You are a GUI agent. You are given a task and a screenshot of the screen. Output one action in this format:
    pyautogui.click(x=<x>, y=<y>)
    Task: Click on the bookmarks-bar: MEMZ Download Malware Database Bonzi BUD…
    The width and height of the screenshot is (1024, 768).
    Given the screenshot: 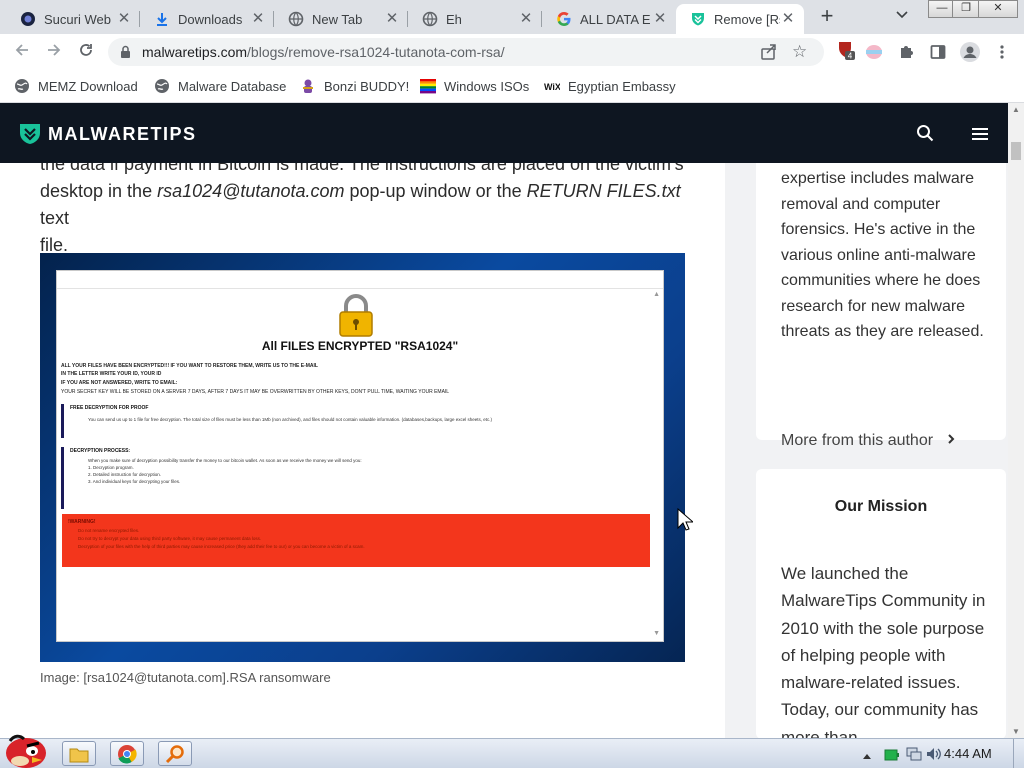 What is the action you would take?
    pyautogui.click(x=512, y=86)
    